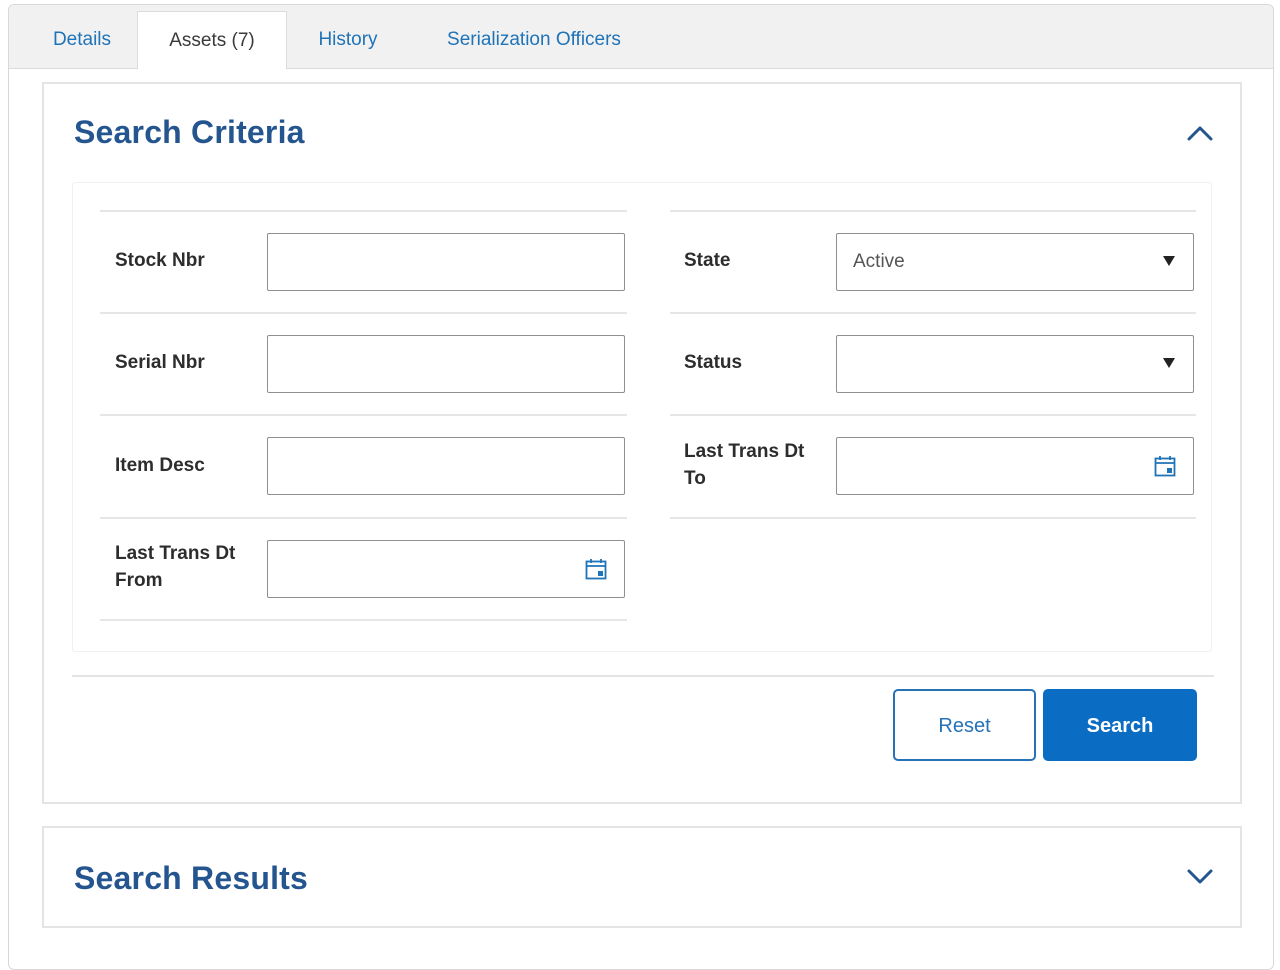 This screenshot has height=970, width=1280. What do you see at coordinates (446, 262) in the screenshot?
I see `stock-nbr-input` at bounding box center [446, 262].